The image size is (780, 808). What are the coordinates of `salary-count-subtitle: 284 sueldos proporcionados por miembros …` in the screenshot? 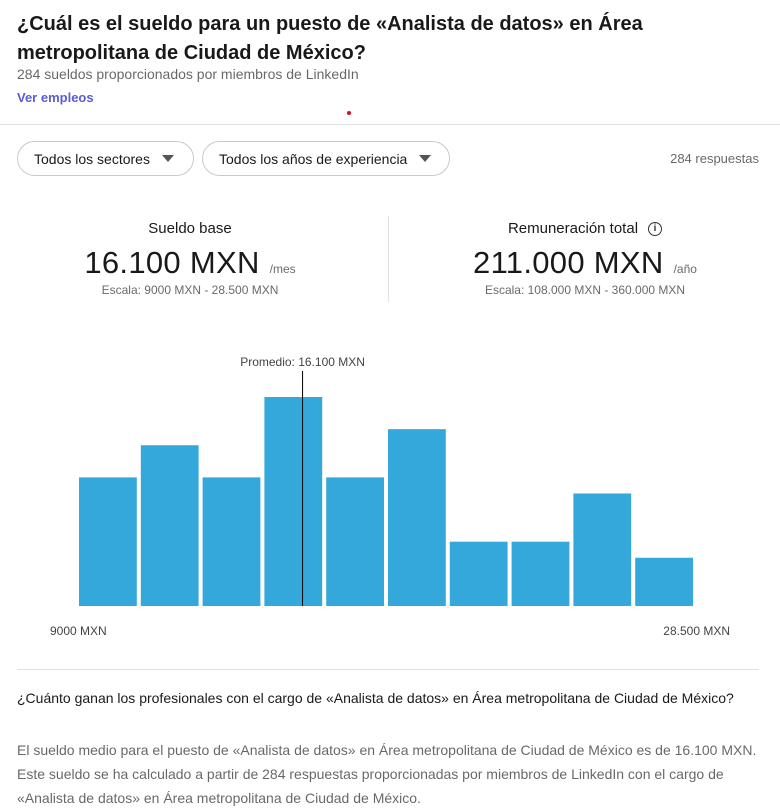 It's located at (188, 74).